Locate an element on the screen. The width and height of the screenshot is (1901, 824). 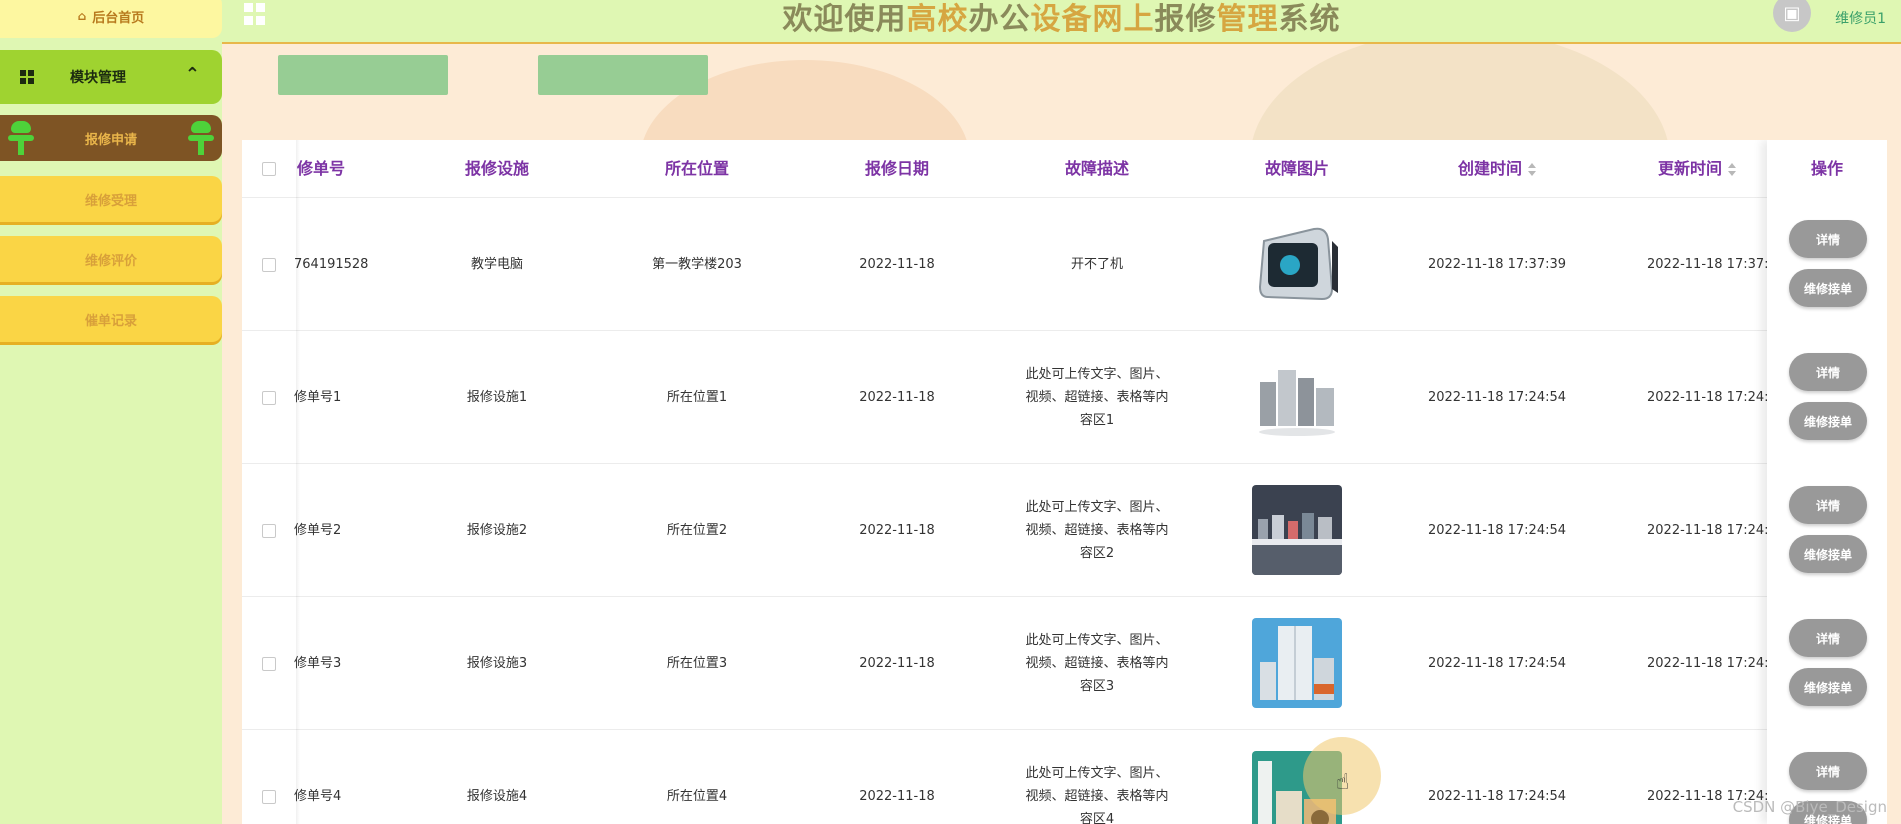
cell-created: 2022-11-18 17:37:39 is located at coordinates (1497, 264).